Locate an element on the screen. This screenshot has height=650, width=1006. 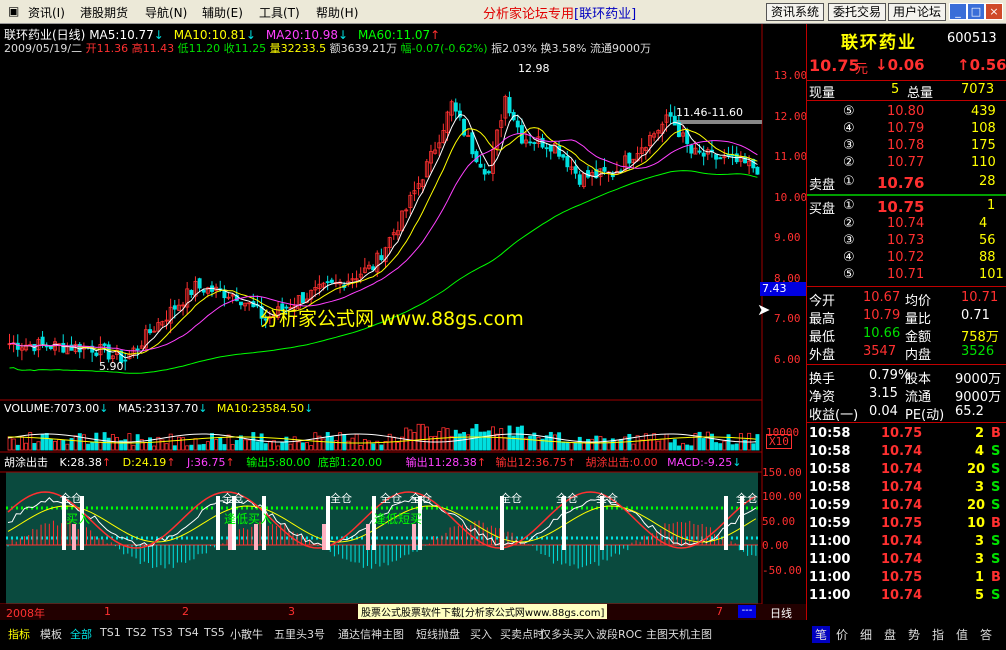
panel-tab-4: 势 is located at coordinates (914, 634).